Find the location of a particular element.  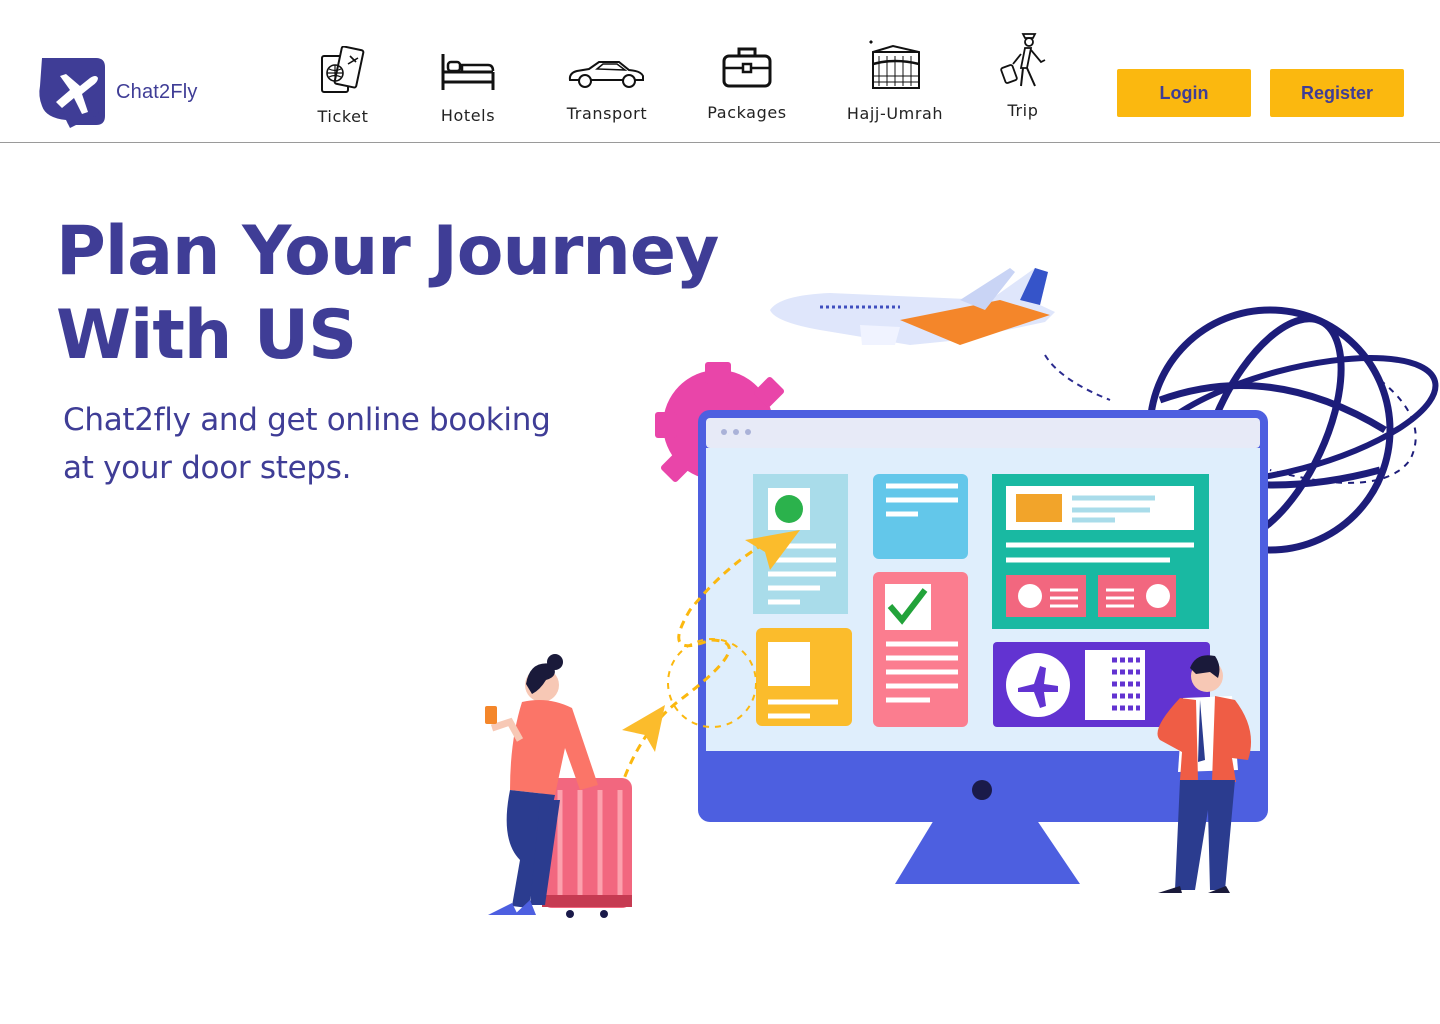

kaaba-icon is located at coordinates (894, 64).